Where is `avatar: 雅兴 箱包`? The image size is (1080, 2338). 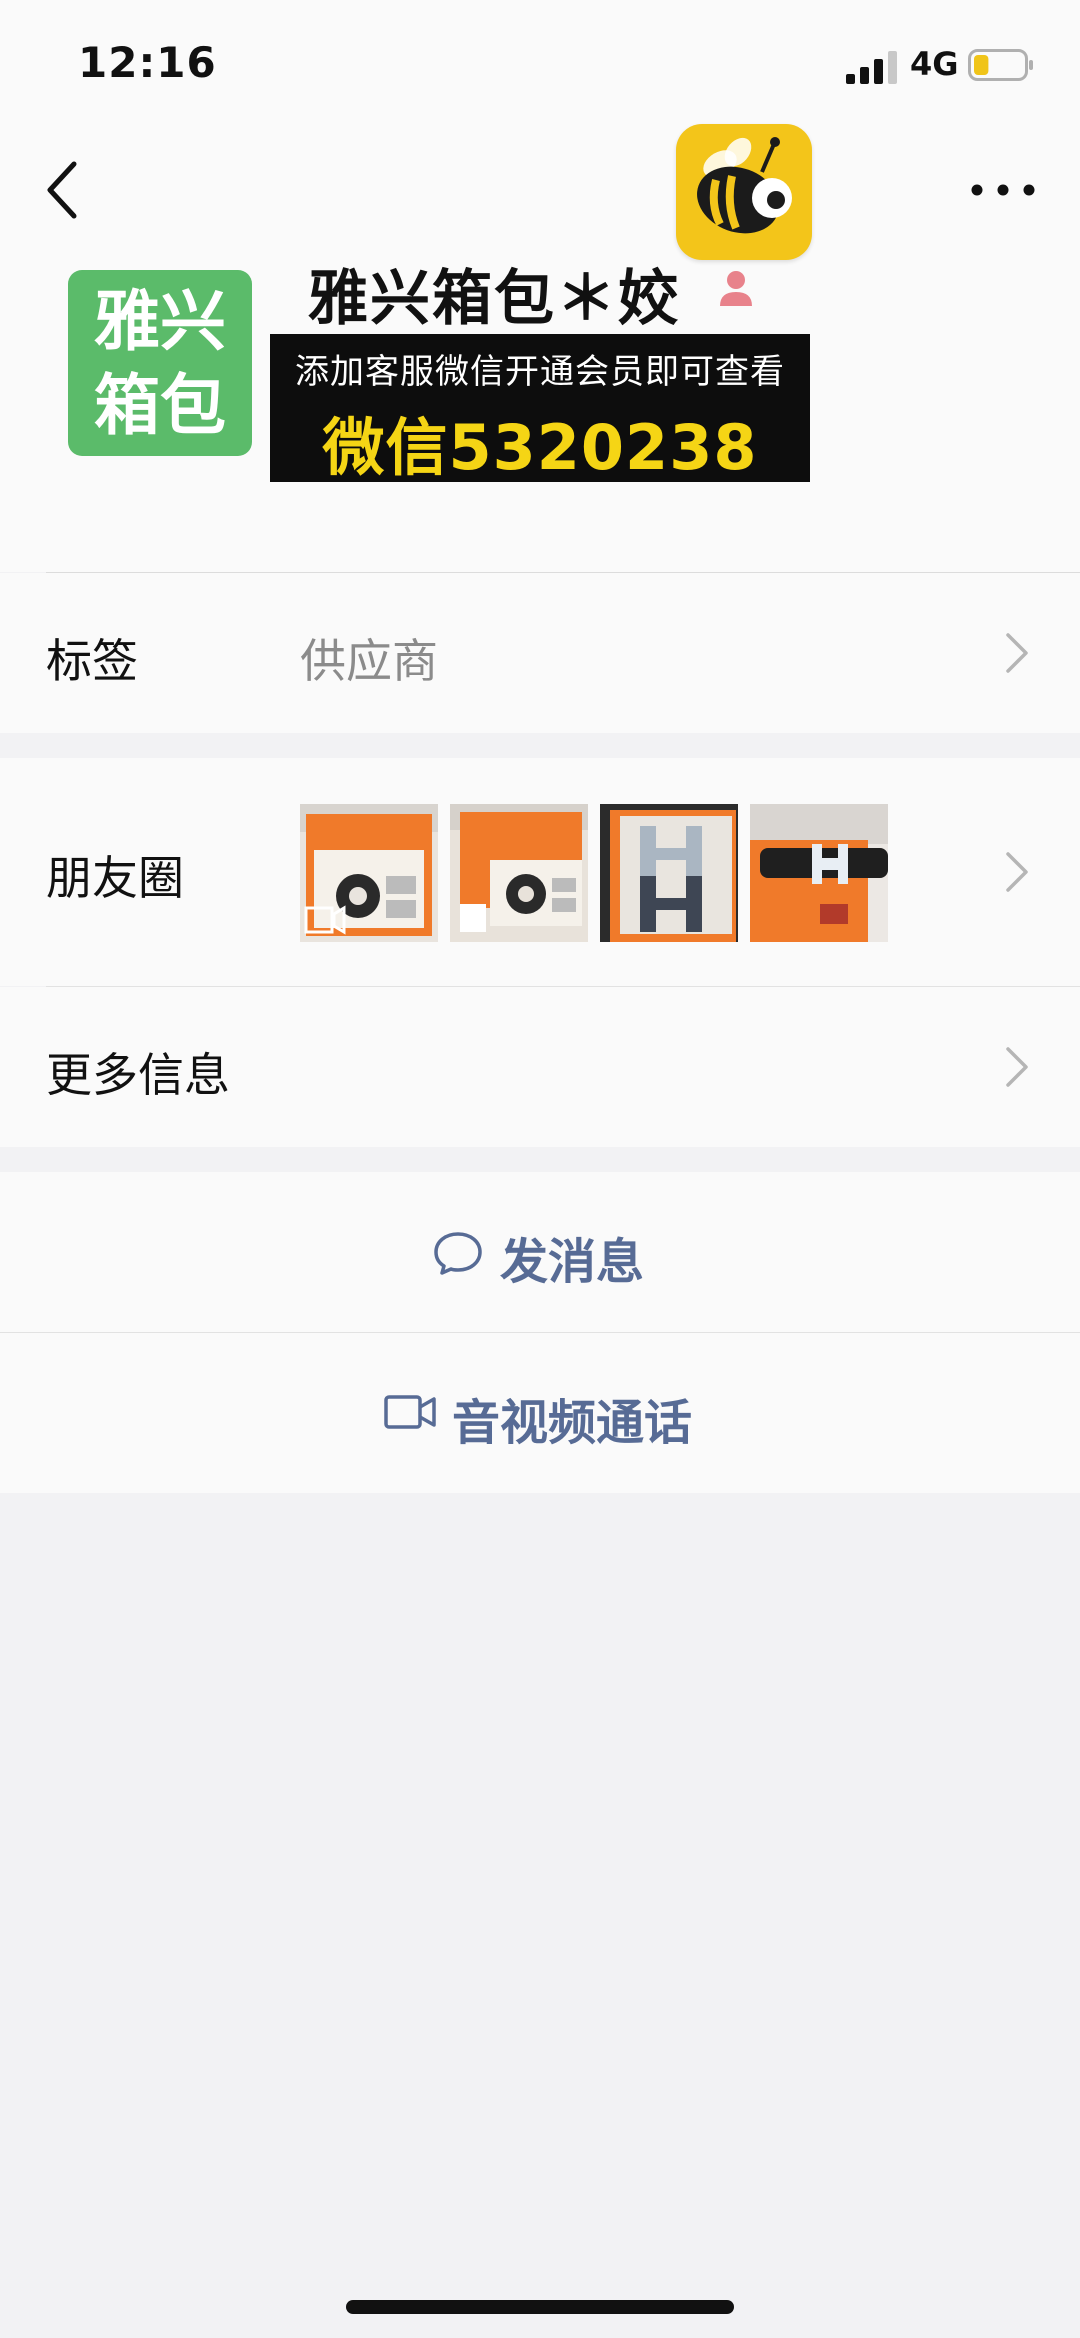 avatar: 雅兴 箱包 is located at coordinates (160, 363).